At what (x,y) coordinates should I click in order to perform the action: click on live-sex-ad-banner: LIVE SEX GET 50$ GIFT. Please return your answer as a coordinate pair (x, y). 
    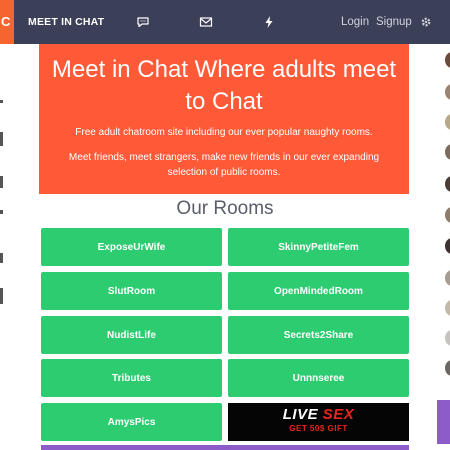
    Looking at the image, I should click on (318, 422).